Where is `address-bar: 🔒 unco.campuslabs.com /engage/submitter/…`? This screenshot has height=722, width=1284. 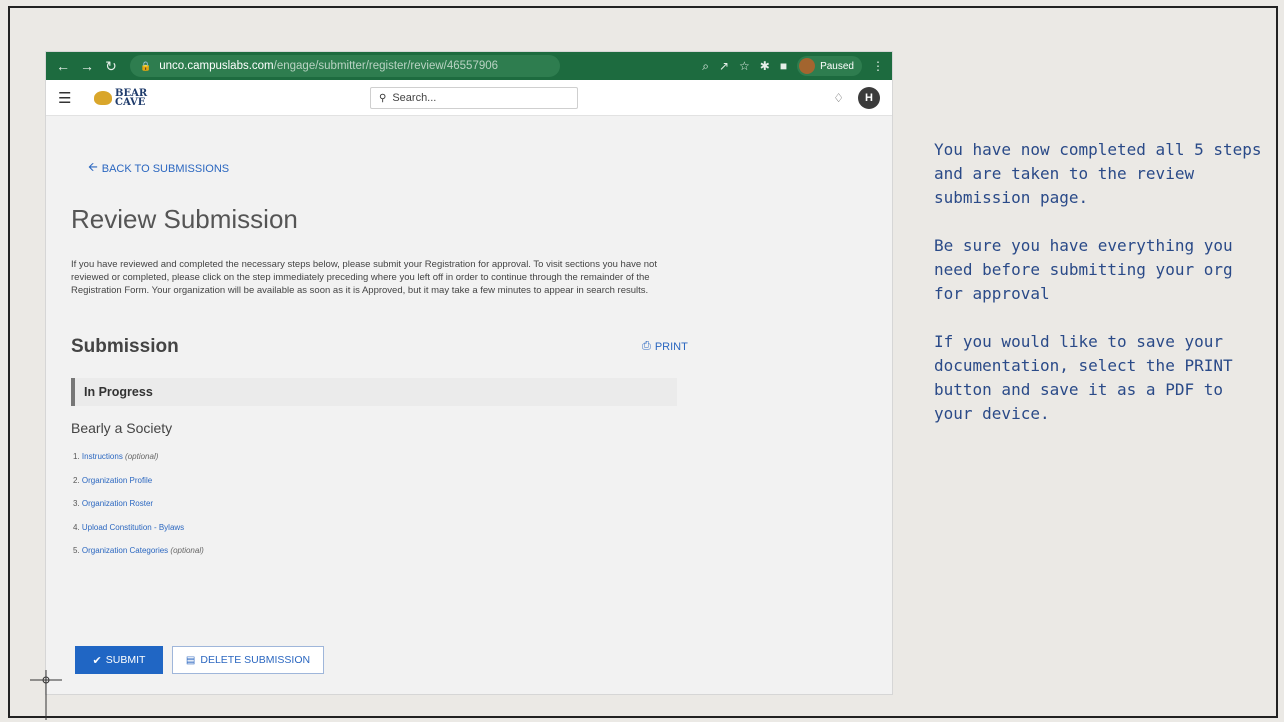 address-bar: 🔒 unco.campuslabs.com /engage/submitter/… is located at coordinates (345, 66).